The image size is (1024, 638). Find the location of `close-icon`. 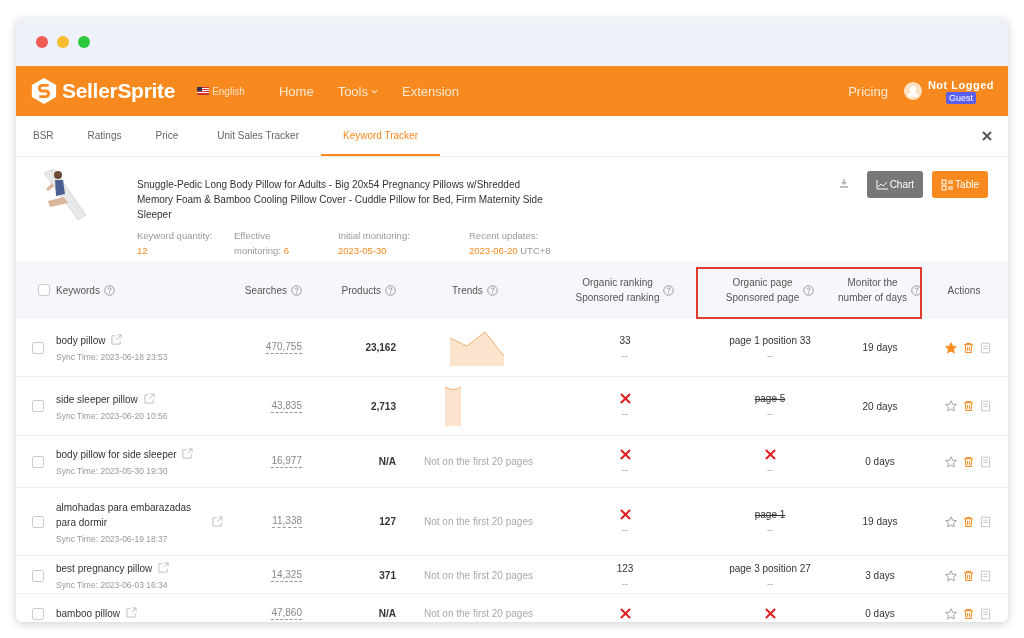

close-icon is located at coordinates (987, 136).